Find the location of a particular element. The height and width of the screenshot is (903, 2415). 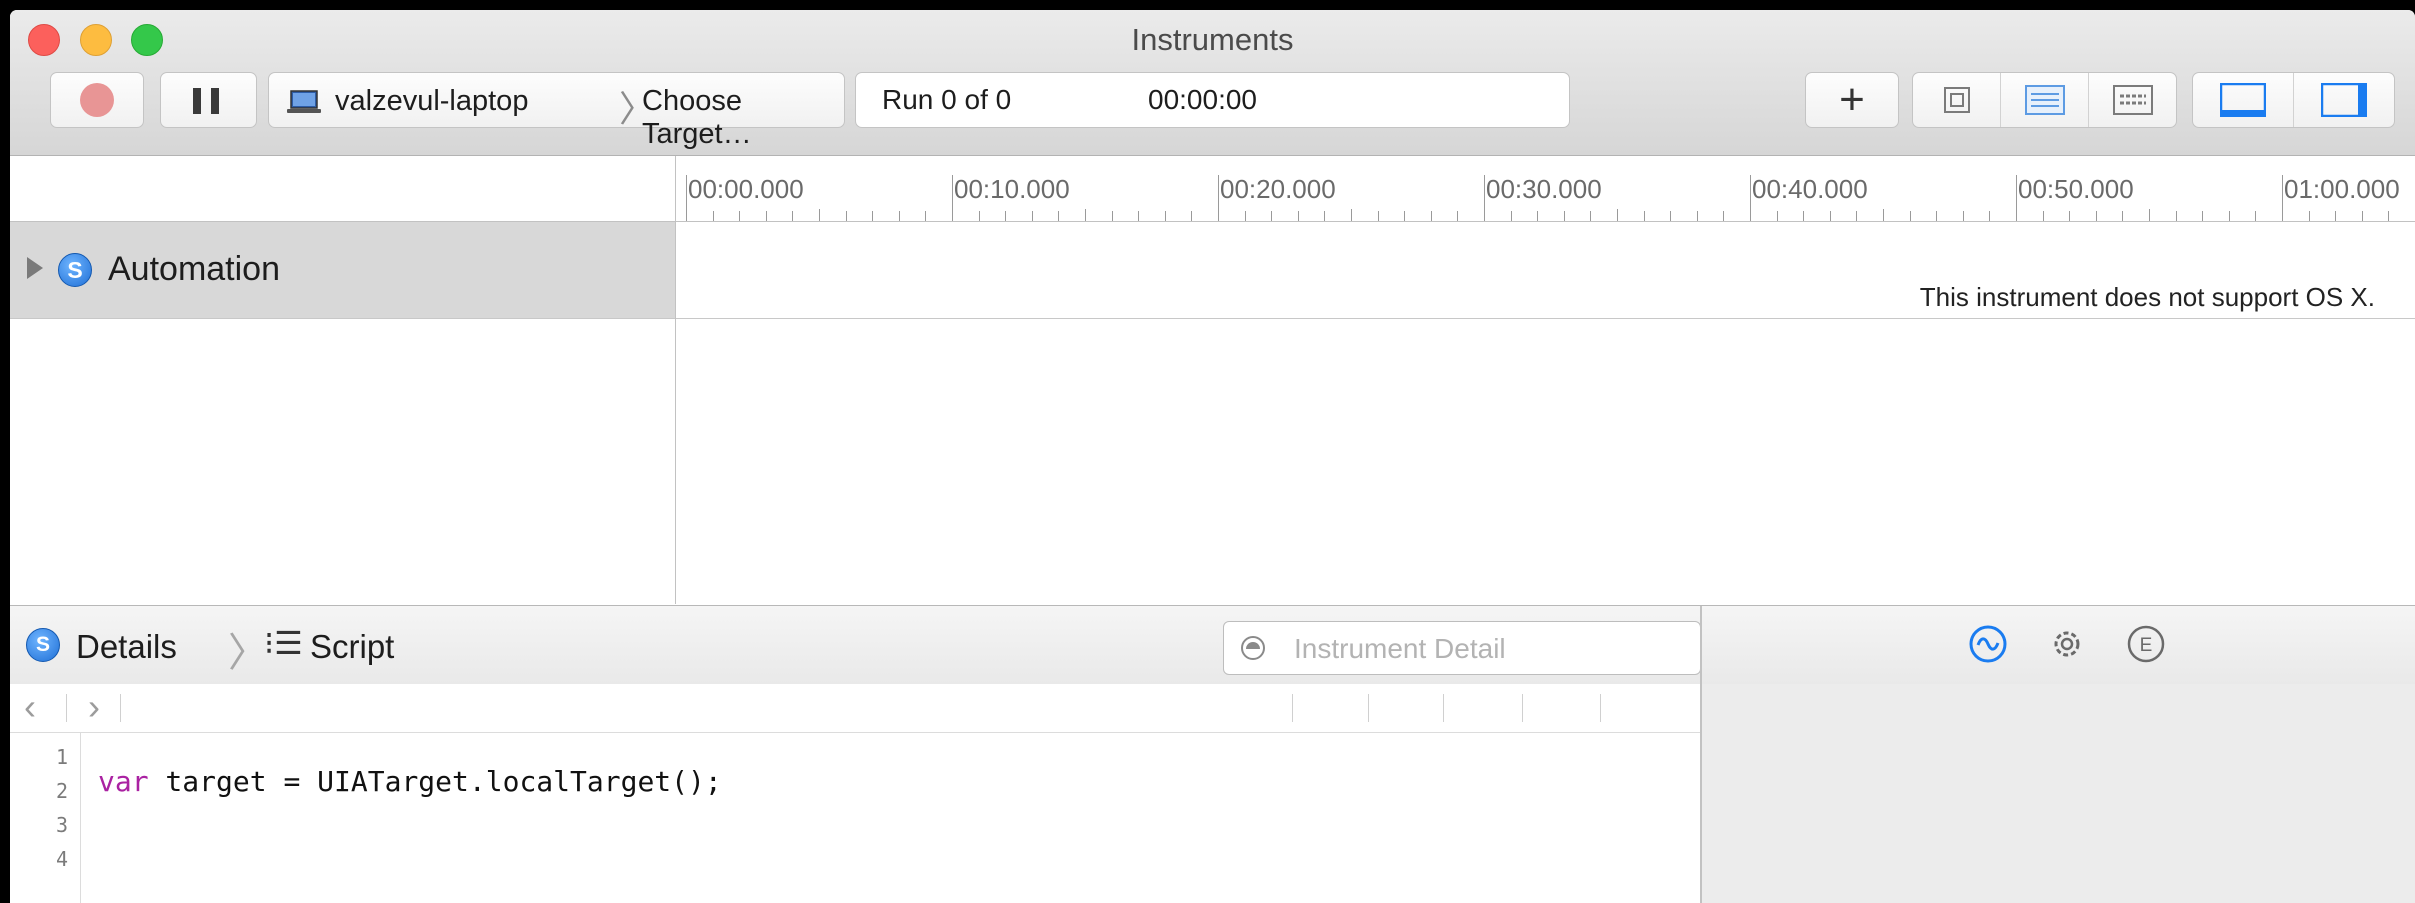

record-settings-icon is located at coordinates (1988, 644).